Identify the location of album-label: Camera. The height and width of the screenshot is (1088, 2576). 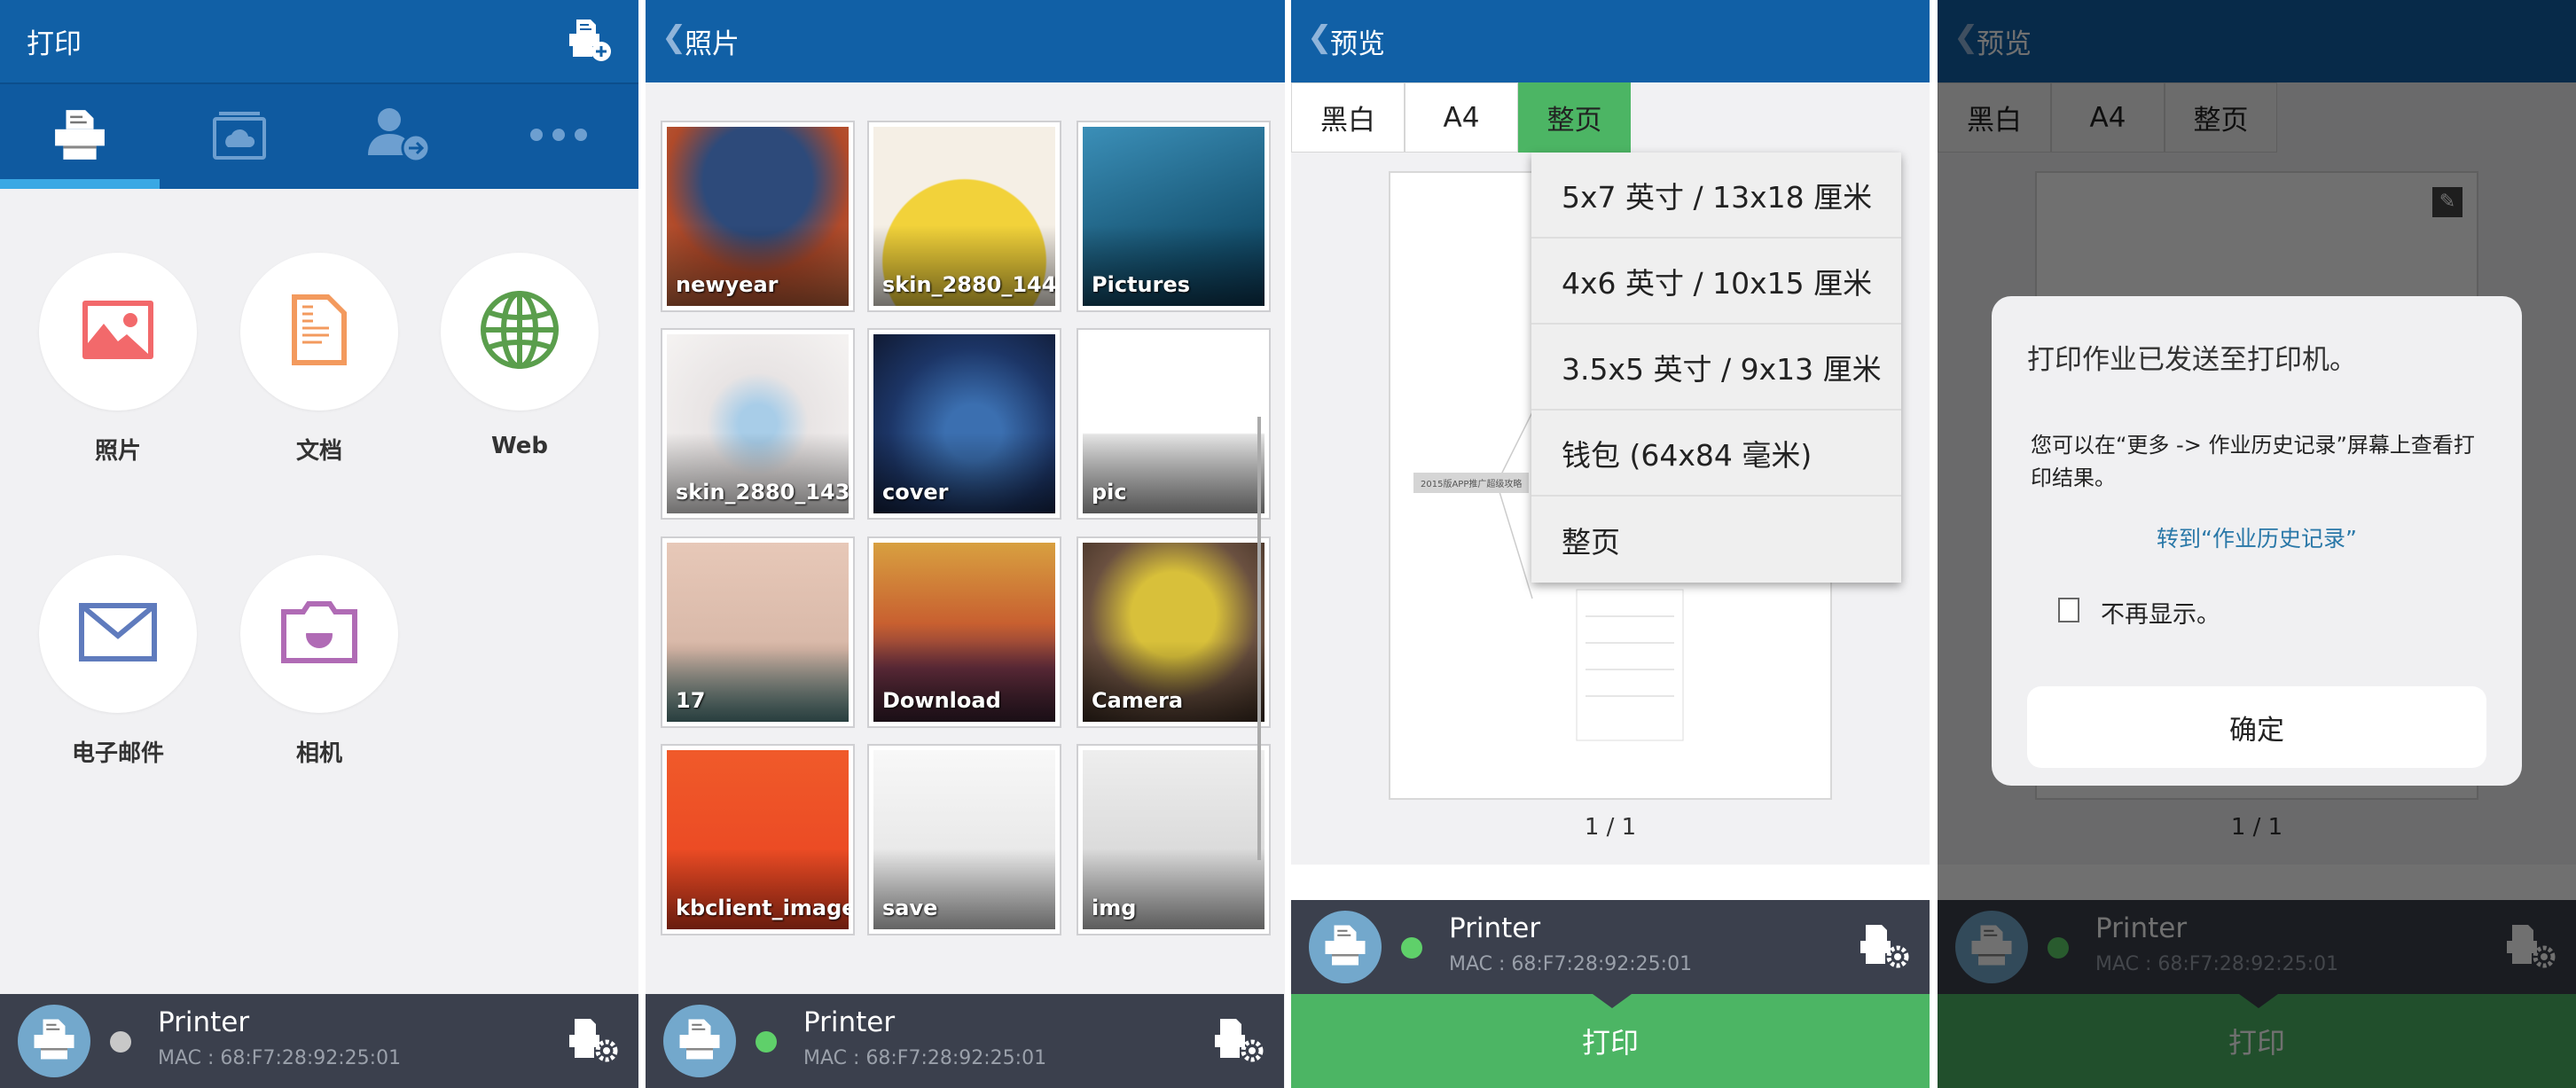
(1138, 700).